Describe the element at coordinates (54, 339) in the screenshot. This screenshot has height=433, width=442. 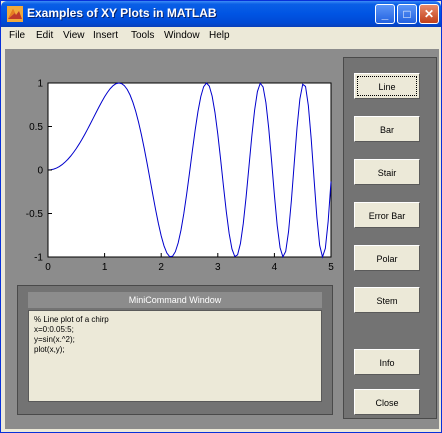
I see `code-line: y=sin(x.^2);` at that location.